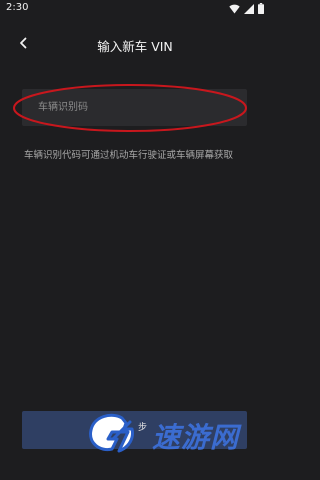  Describe the element at coordinates (234, 9) in the screenshot. I see `wifi-icon` at that location.